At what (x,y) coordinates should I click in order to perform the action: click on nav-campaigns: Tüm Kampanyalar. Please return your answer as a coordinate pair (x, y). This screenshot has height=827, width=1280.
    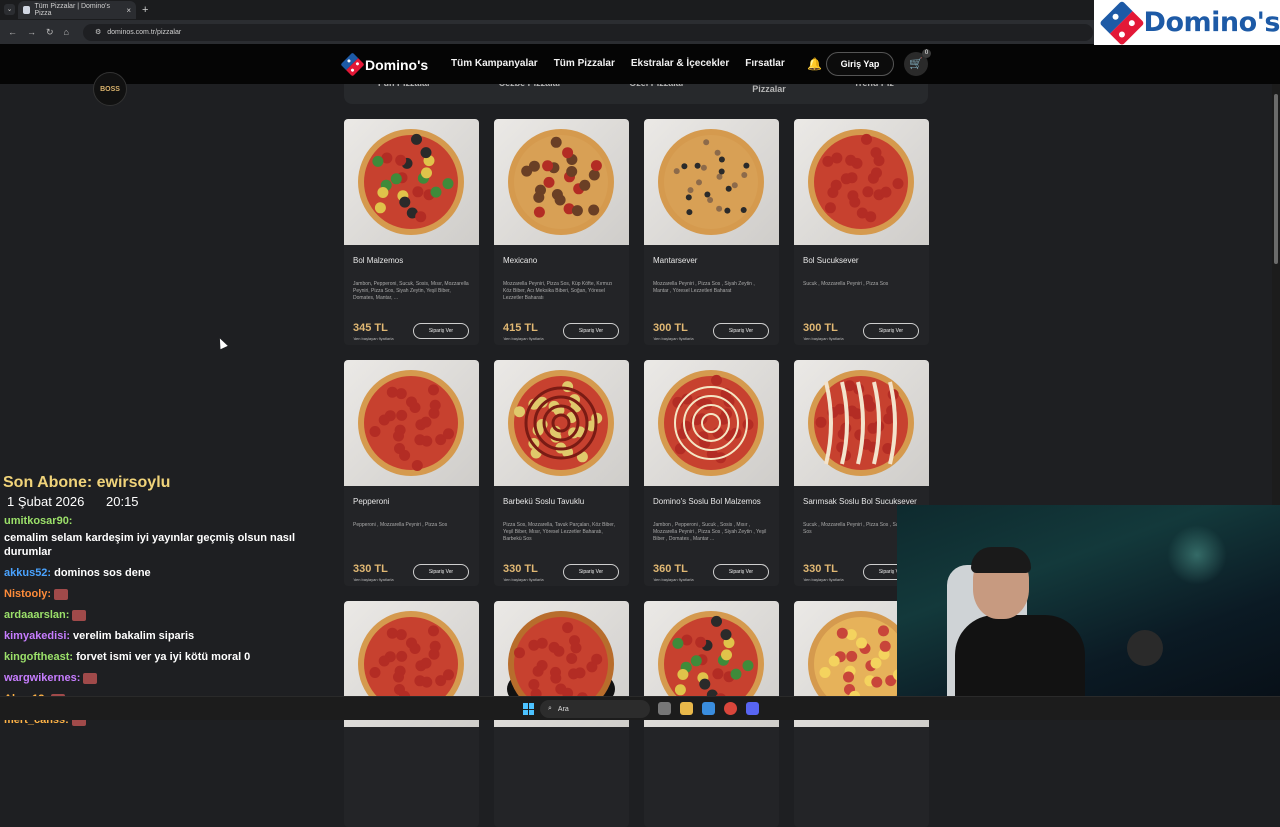
    Looking at the image, I should click on (494, 63).